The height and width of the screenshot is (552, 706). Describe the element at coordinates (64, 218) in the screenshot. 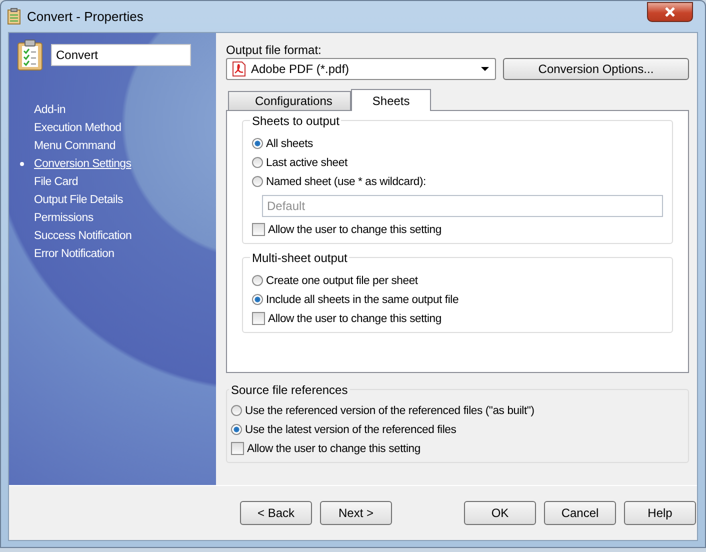

I see `sidebar-item: Permissions` at that location.